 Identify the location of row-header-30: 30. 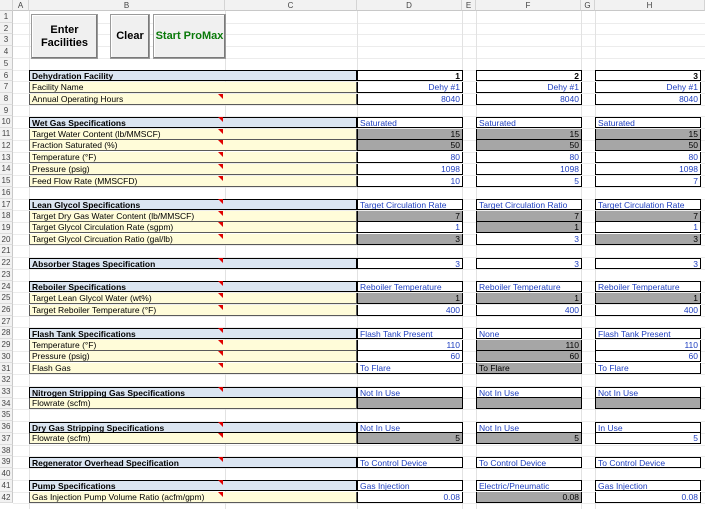
(6, 356).